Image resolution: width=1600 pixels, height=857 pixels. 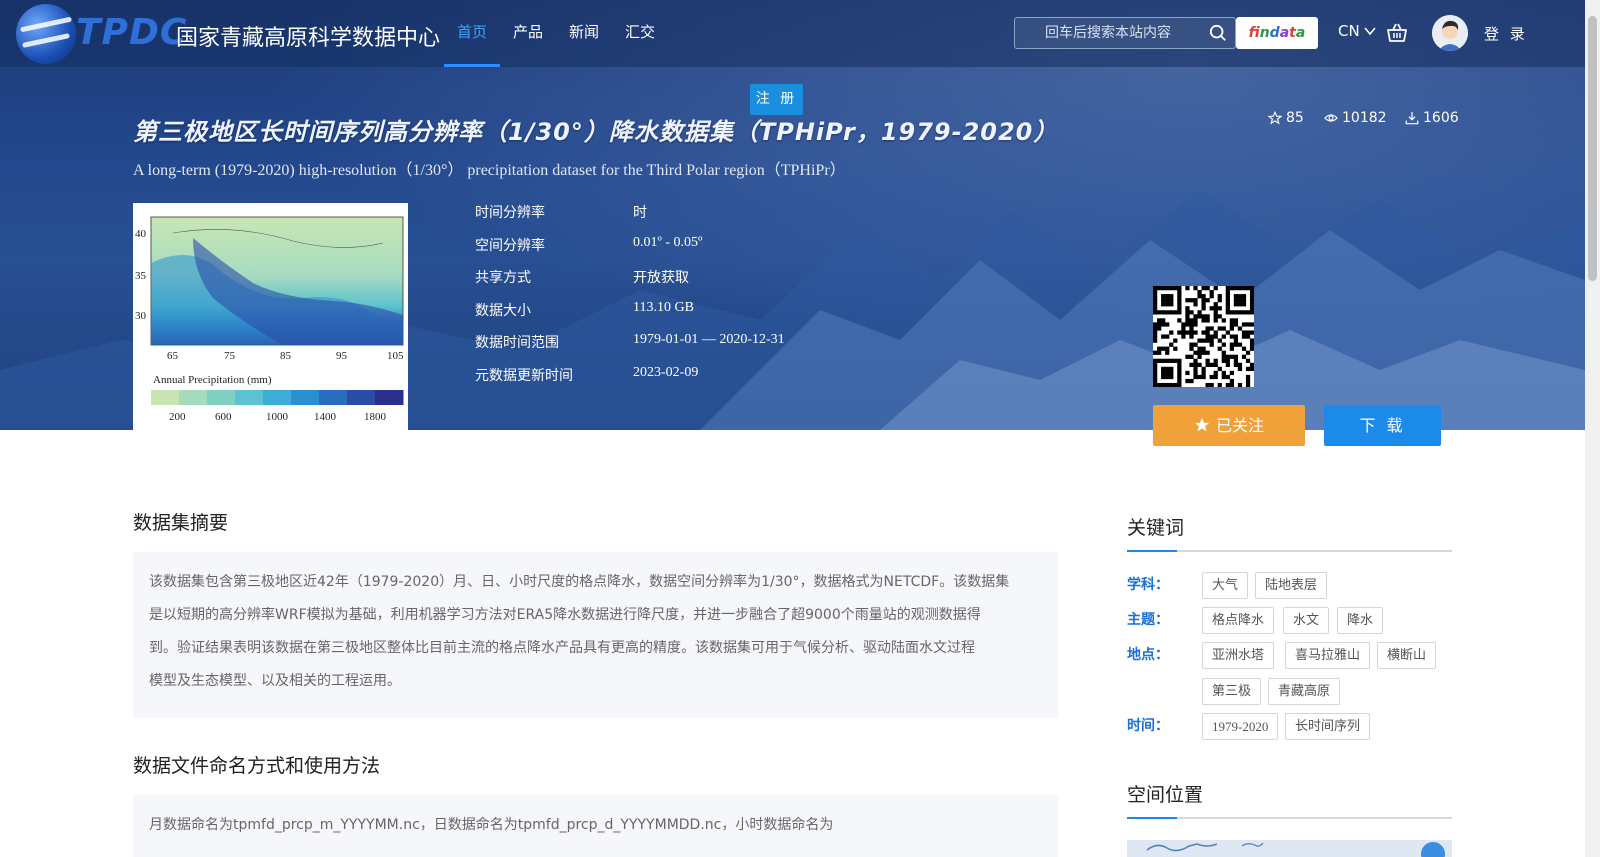 I want to click on cart-icon, so click(x=1397, y=33).